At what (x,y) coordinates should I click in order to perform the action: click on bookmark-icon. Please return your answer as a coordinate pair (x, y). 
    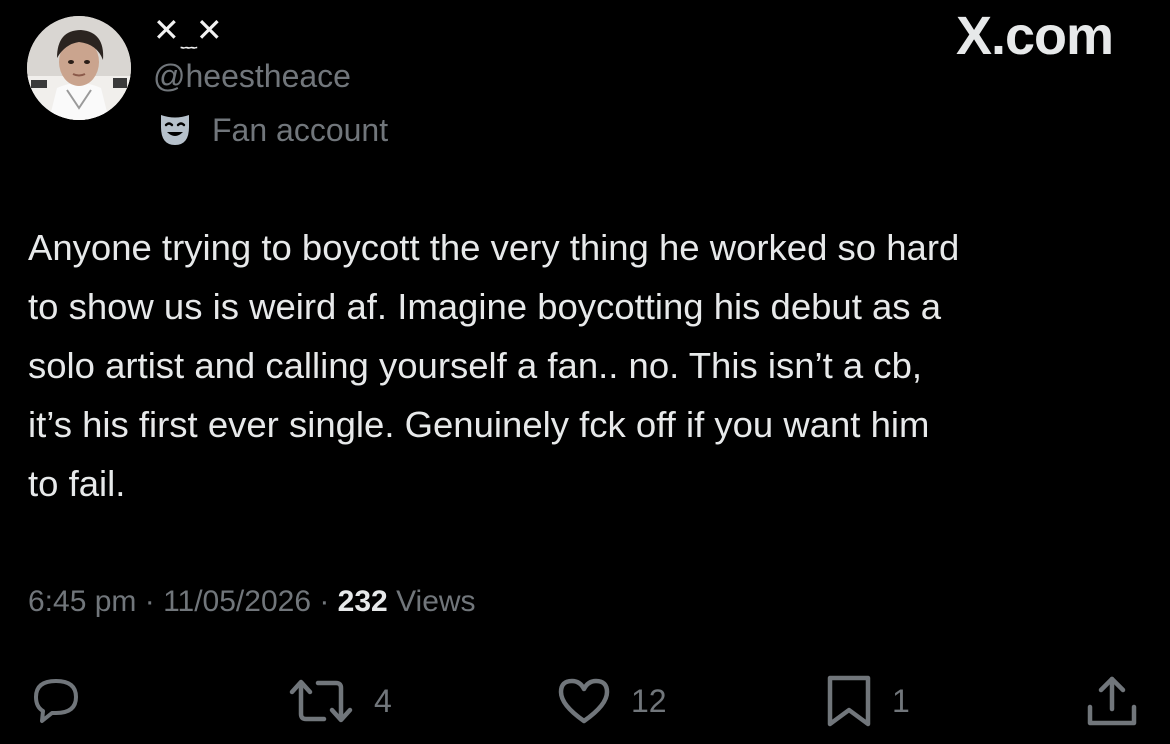
    Looking at the image, I should click on (849, 701).